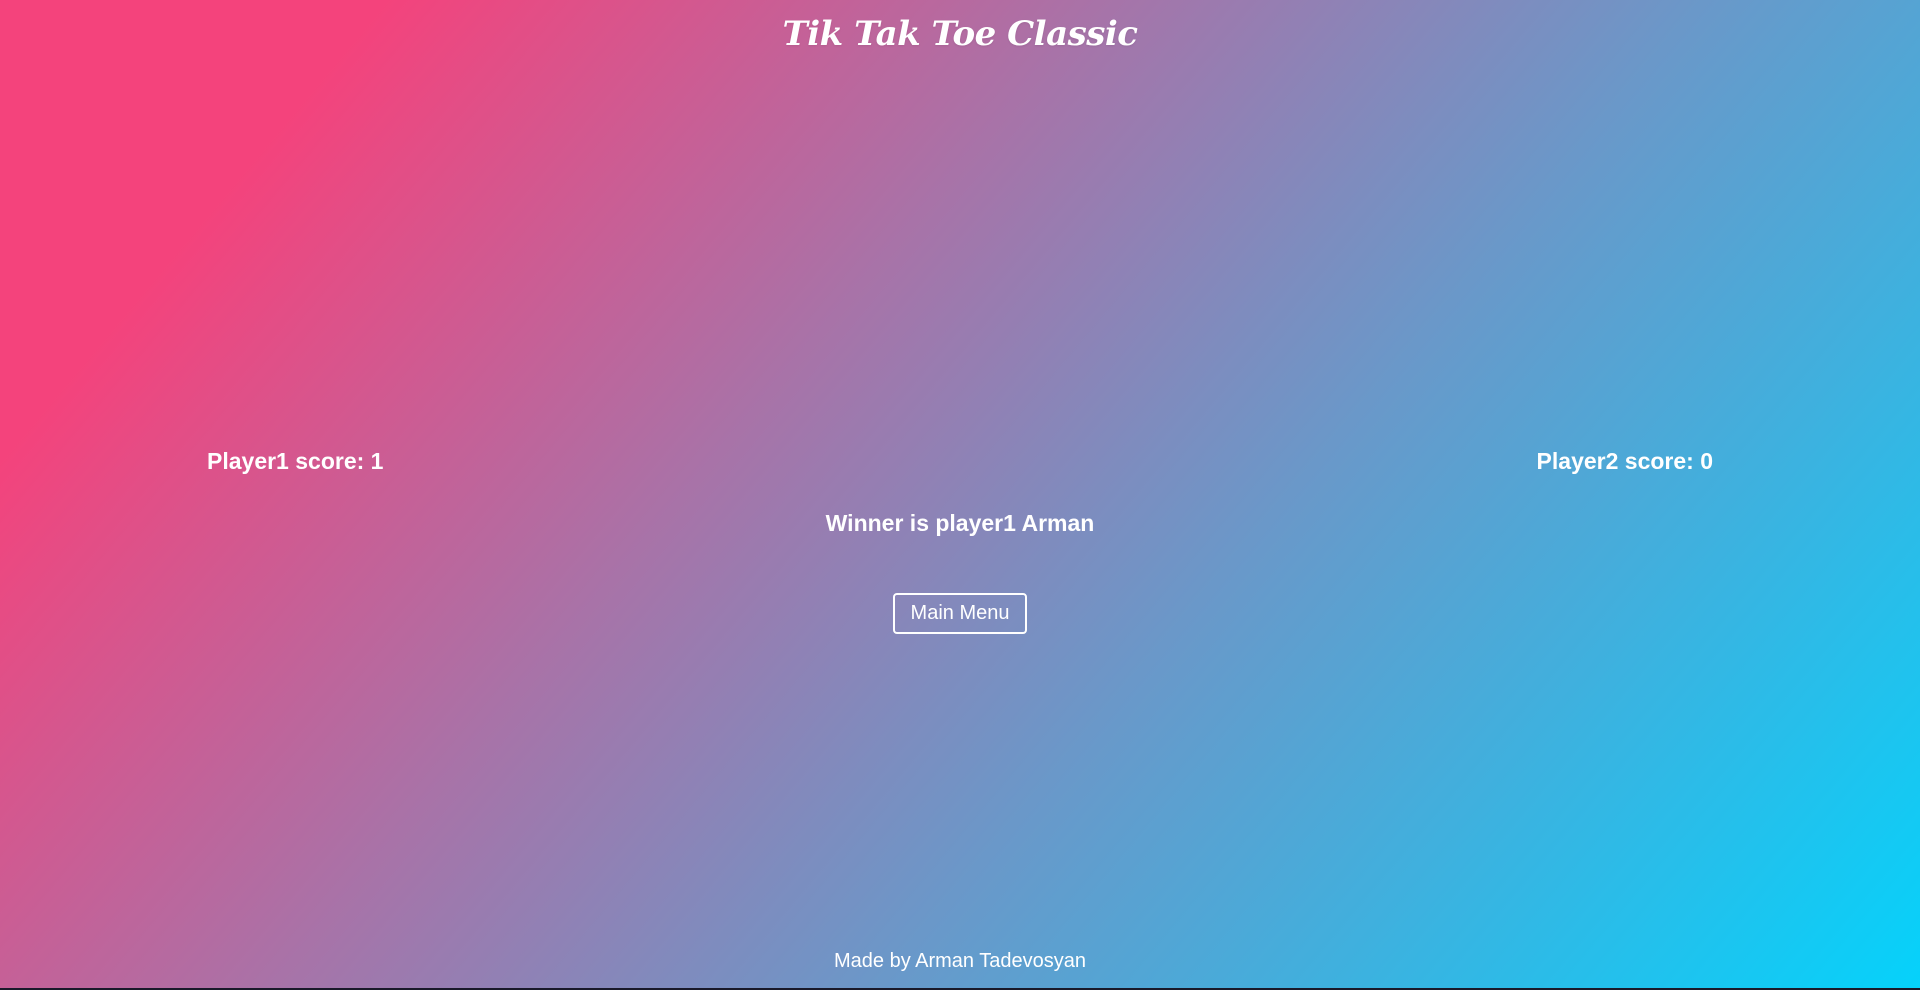  Describe the element at coordinates (295, 461) in the screenshot. I see `player1-score: Player1 score: 1` at that location.